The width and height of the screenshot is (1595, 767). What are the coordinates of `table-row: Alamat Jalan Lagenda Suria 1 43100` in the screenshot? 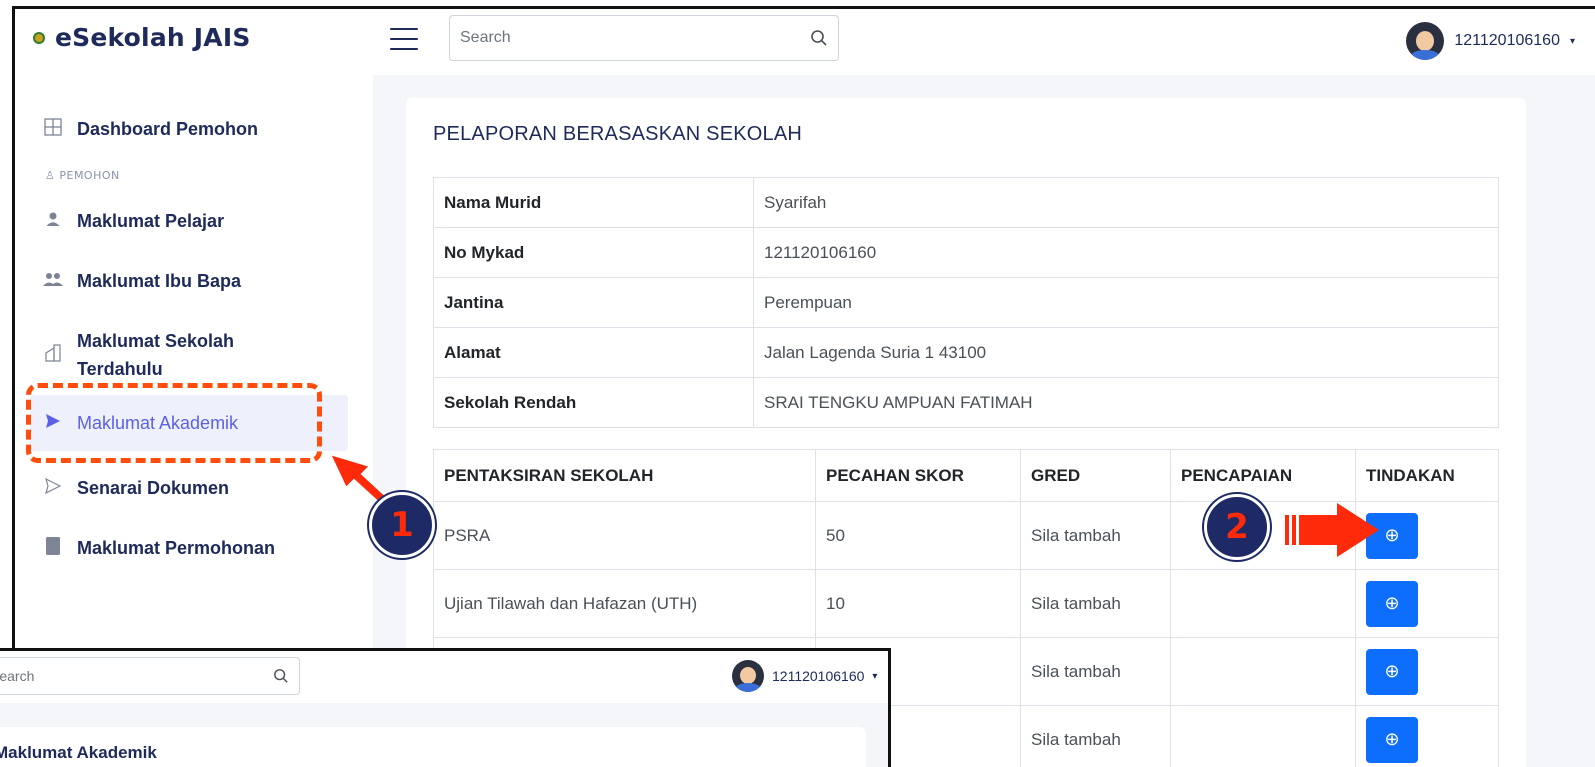 It's located at (966, 352).